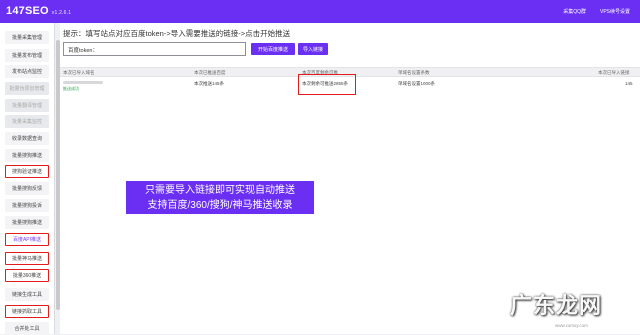  What do you see at coordinates (629, 83) in the screenshot?
I see `cell-imported: 145` at bounding box center [629, 83].